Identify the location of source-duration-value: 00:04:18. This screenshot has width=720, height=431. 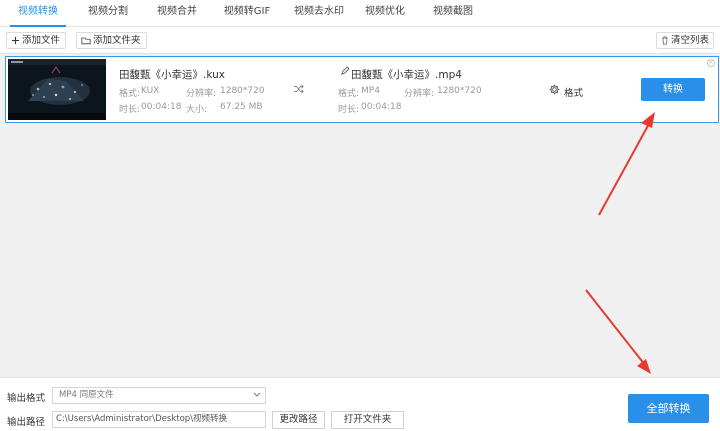
(161, 107).